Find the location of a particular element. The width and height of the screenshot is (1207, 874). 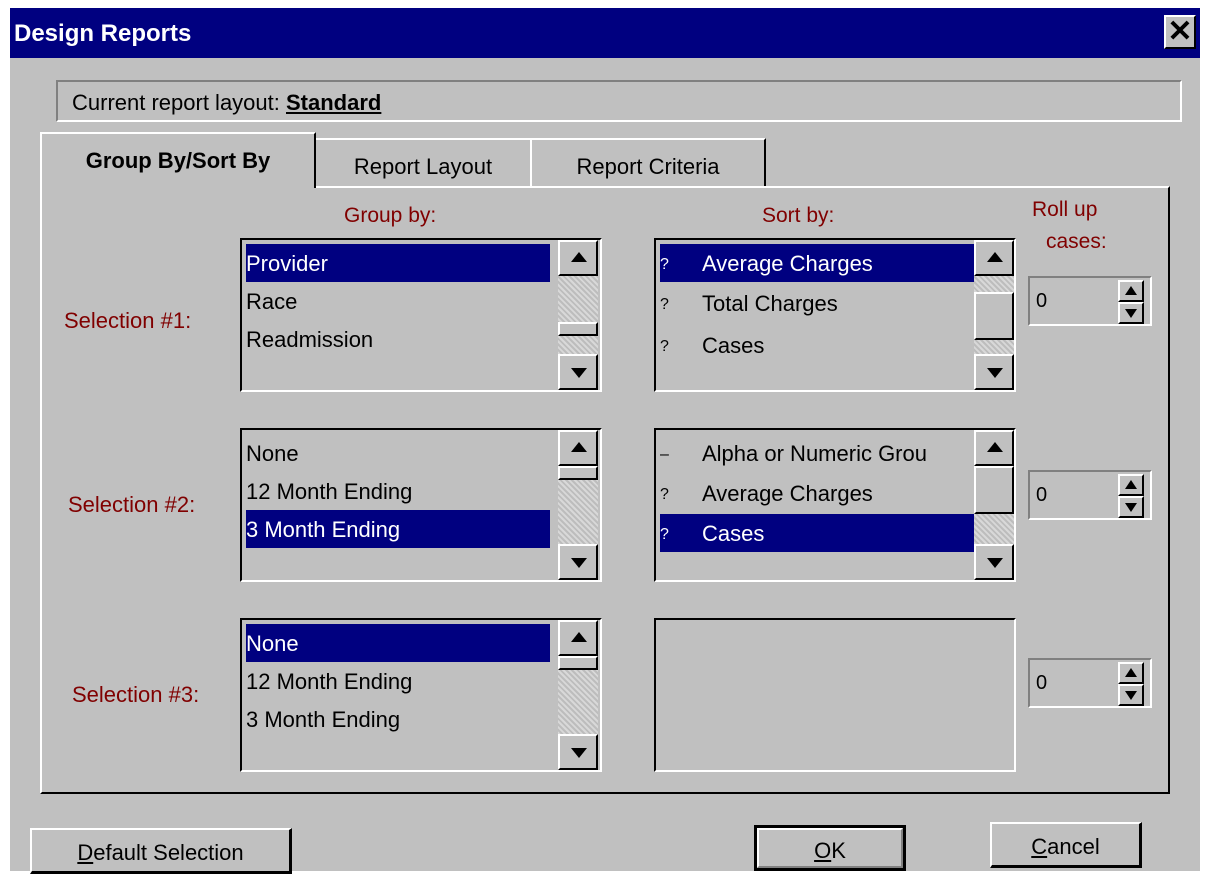

tab-group-by-sort-by: Group By/Sort By is located at coordinates (178, 160).